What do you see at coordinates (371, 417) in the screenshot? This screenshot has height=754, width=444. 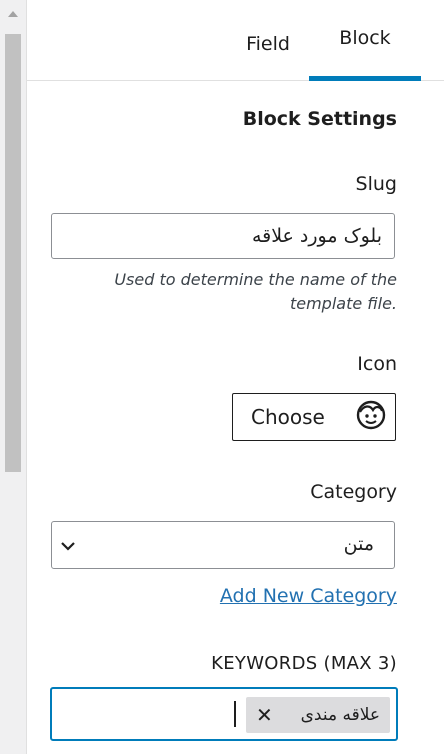 I see `smiley-face-icon` at bounding box center [371, 417].